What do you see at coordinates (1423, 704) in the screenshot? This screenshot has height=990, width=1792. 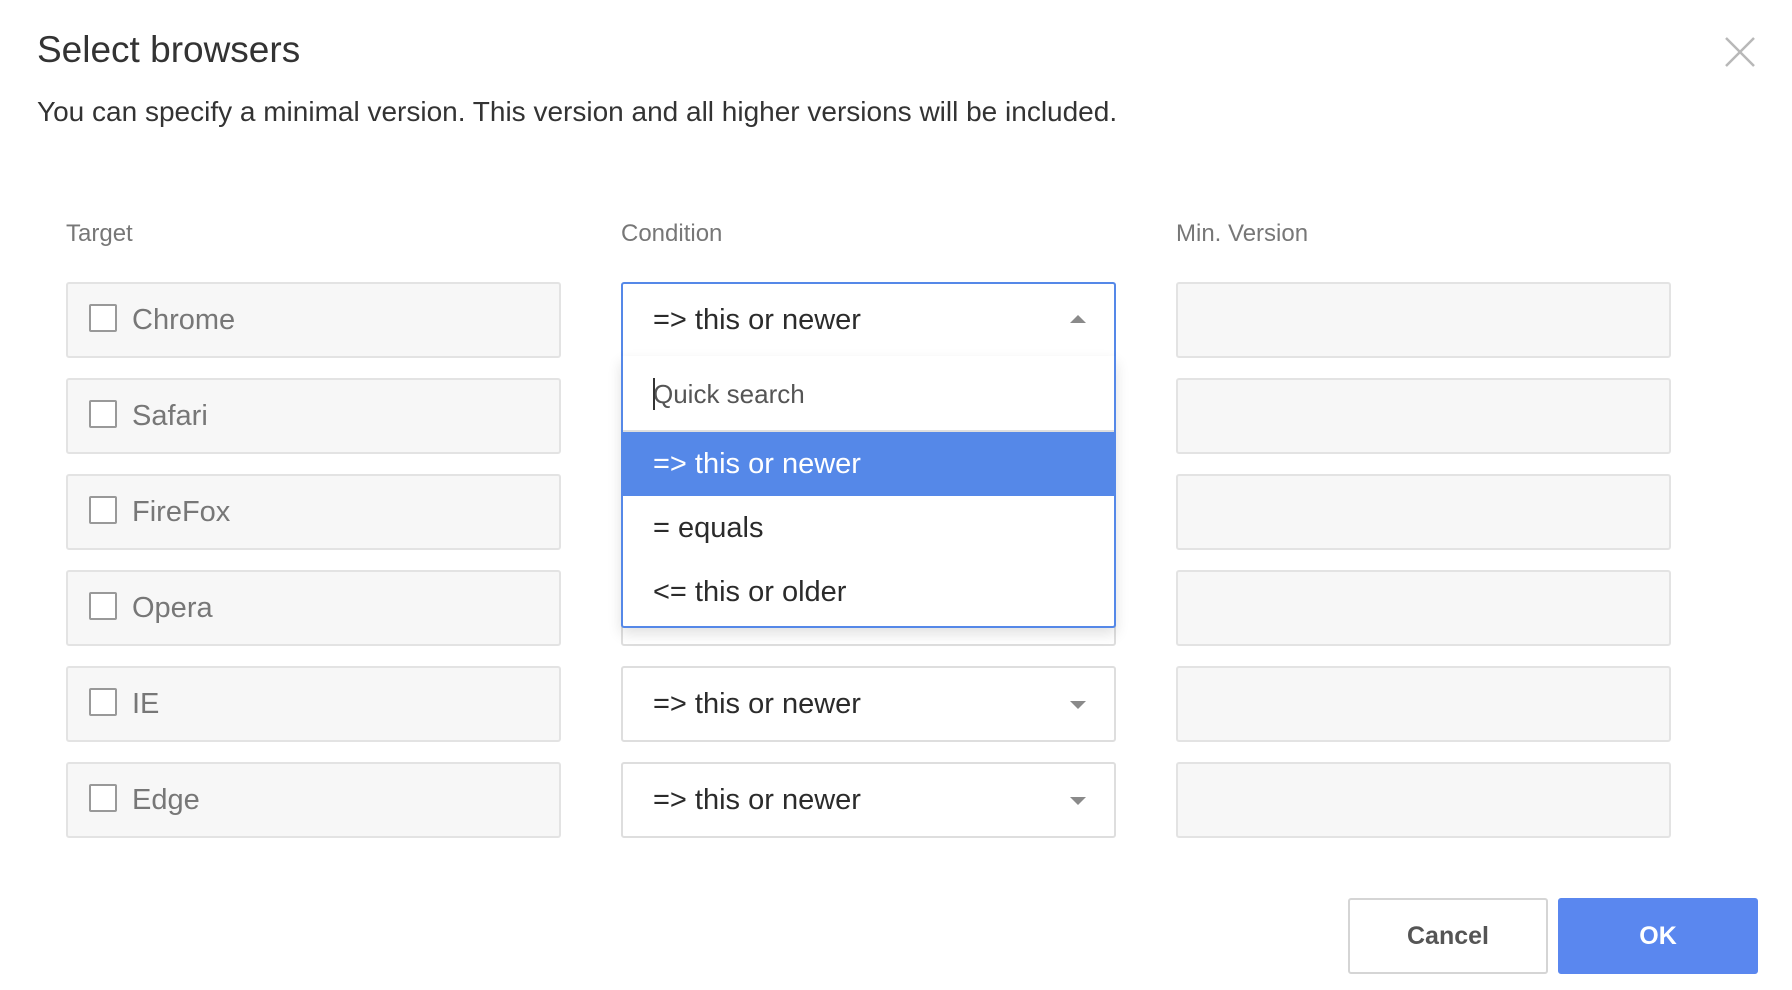 I see `min-version-input-ie` at bounding box center [1423, 704].